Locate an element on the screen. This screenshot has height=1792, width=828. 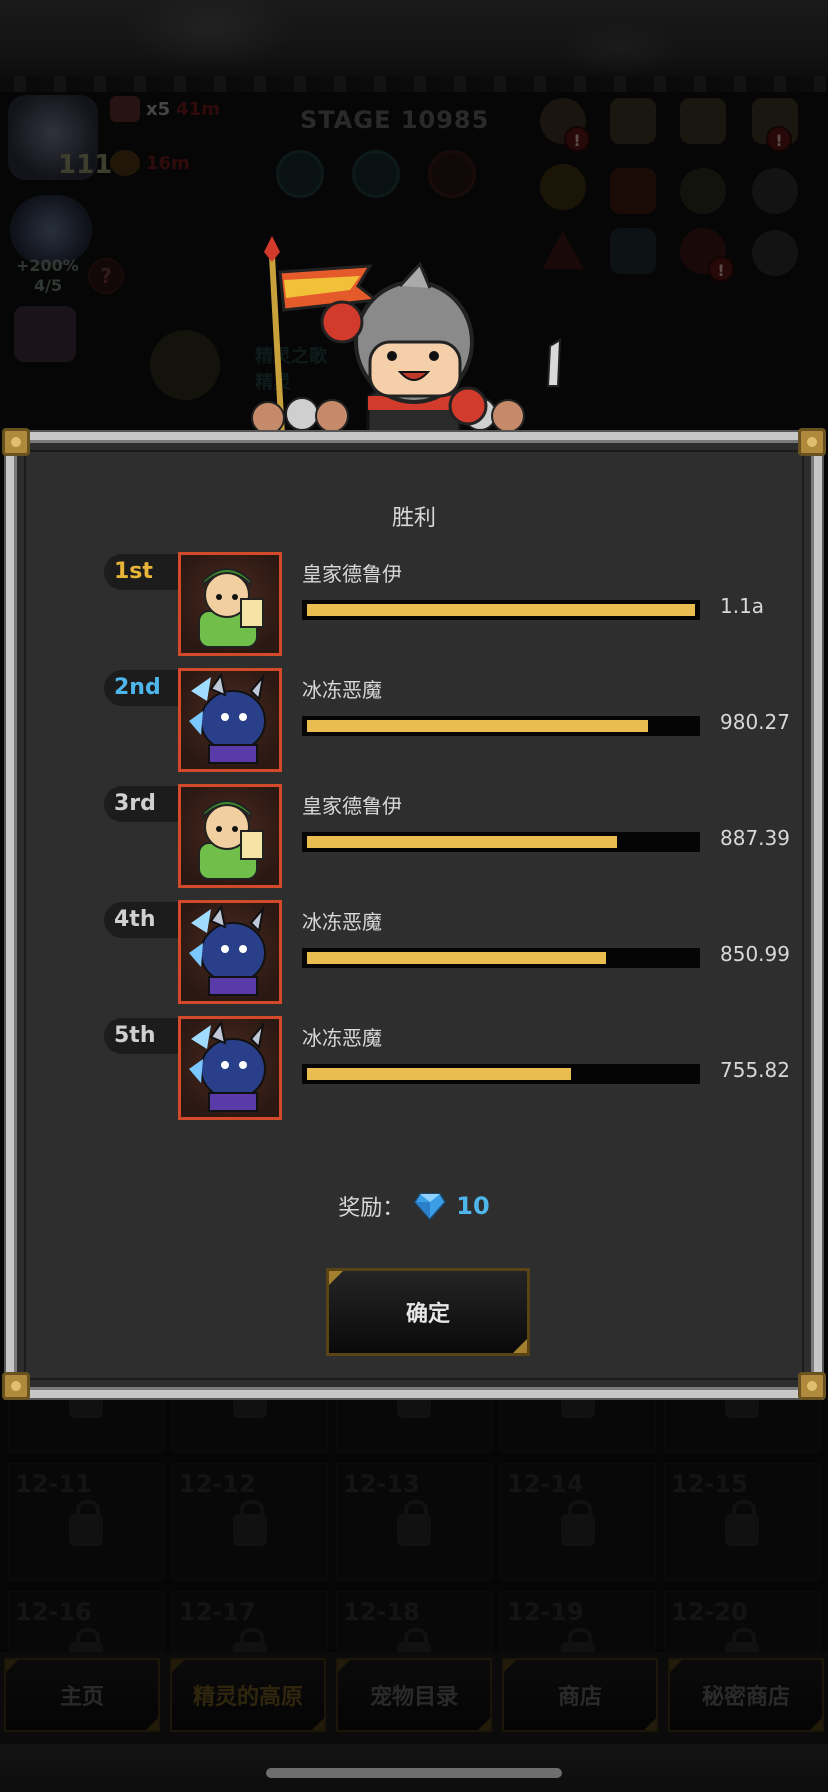
coin-icon is located at coordinates (125, 163).